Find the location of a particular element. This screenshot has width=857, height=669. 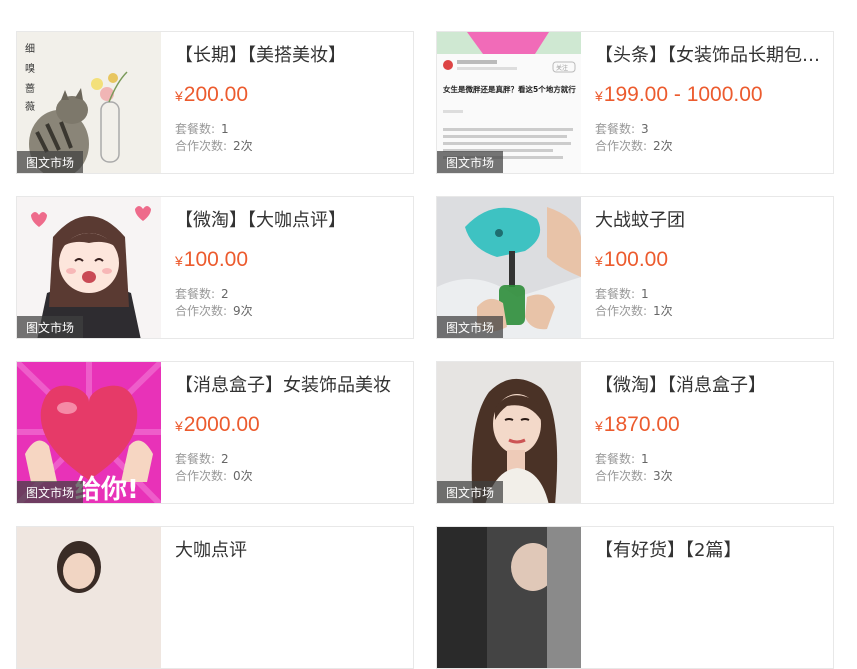

card-thumbnail: 关注 女生是微胖还是真胖？看这5个地方就行 图文市场 is located at coordinates (509, 102).